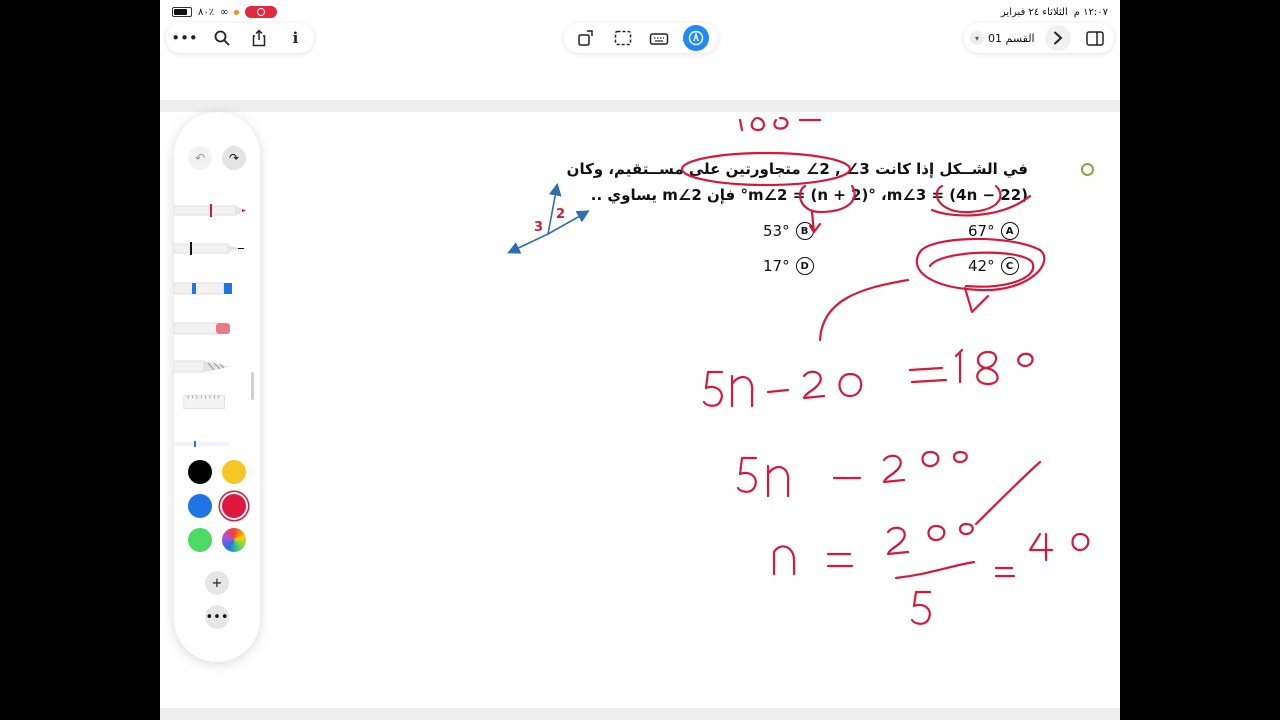 The width and height of the screenshot is (1280, 720). Describe the element at coordinates (252, 386) in the screenshot. I see `palette-scrollbar` at that location.